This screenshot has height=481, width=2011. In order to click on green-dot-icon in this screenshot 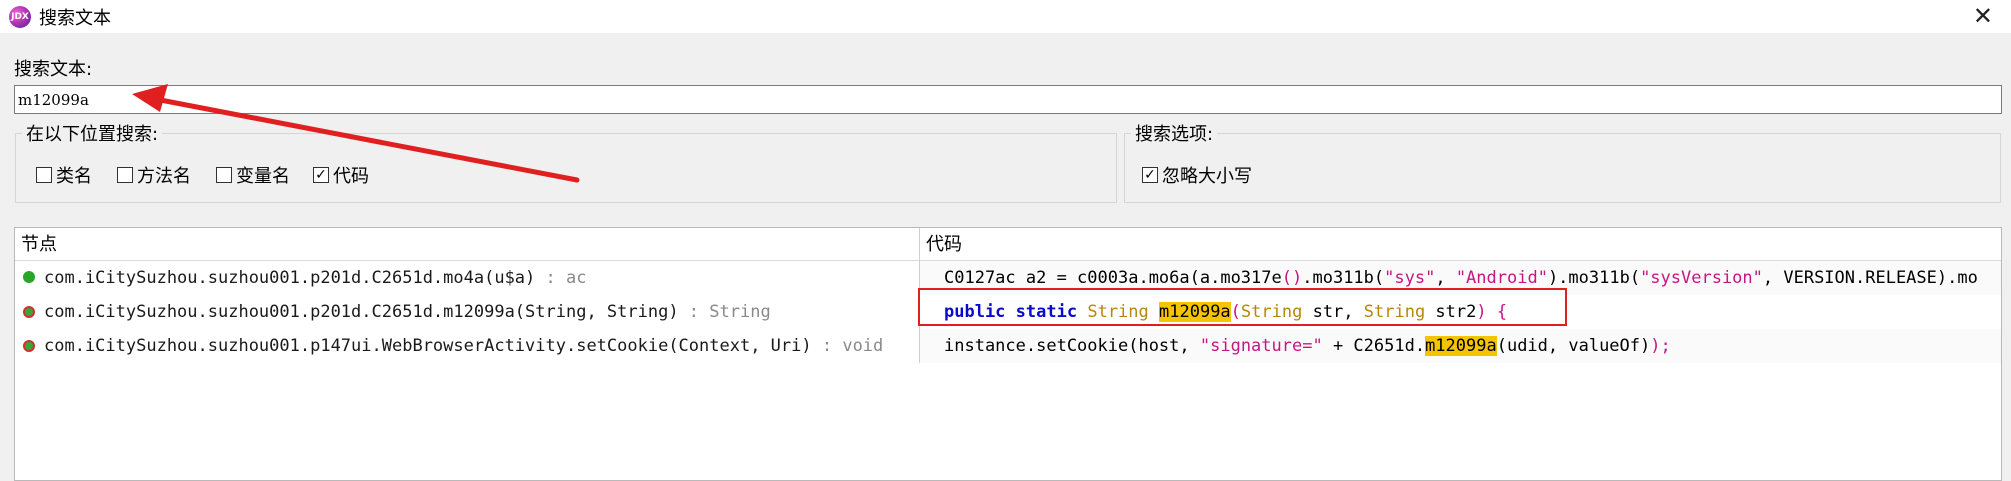, I will do `click(29, 277)`.